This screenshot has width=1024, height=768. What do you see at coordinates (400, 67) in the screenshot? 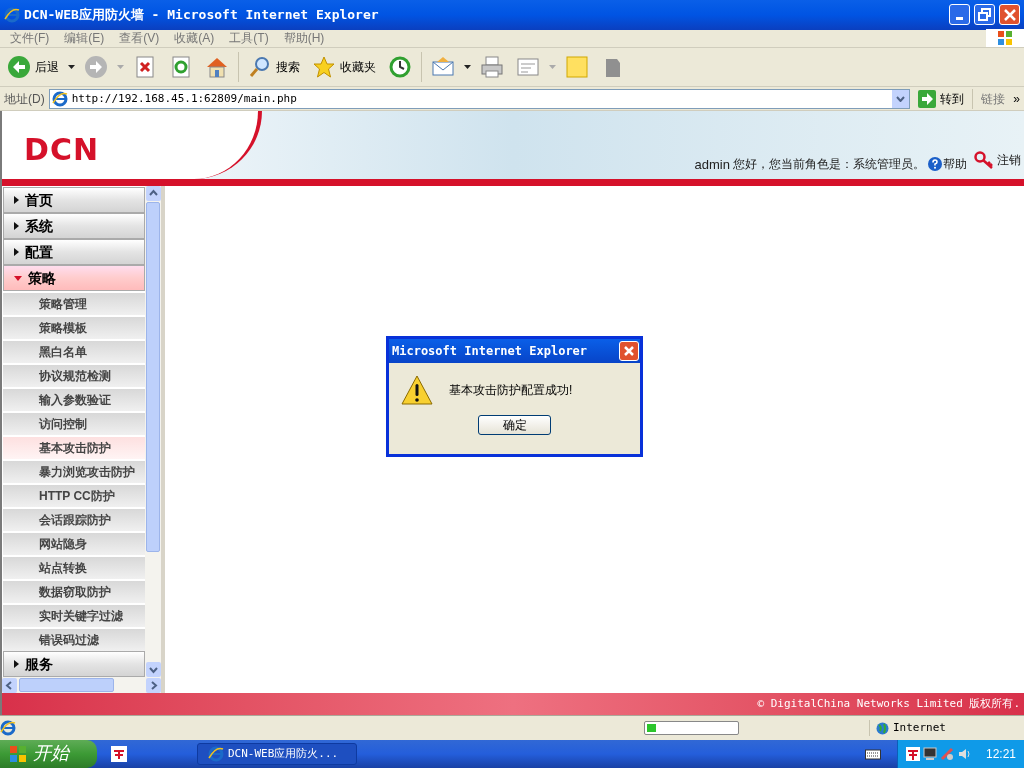
I see `history-clock-icon` at bounding box center [400, 67].